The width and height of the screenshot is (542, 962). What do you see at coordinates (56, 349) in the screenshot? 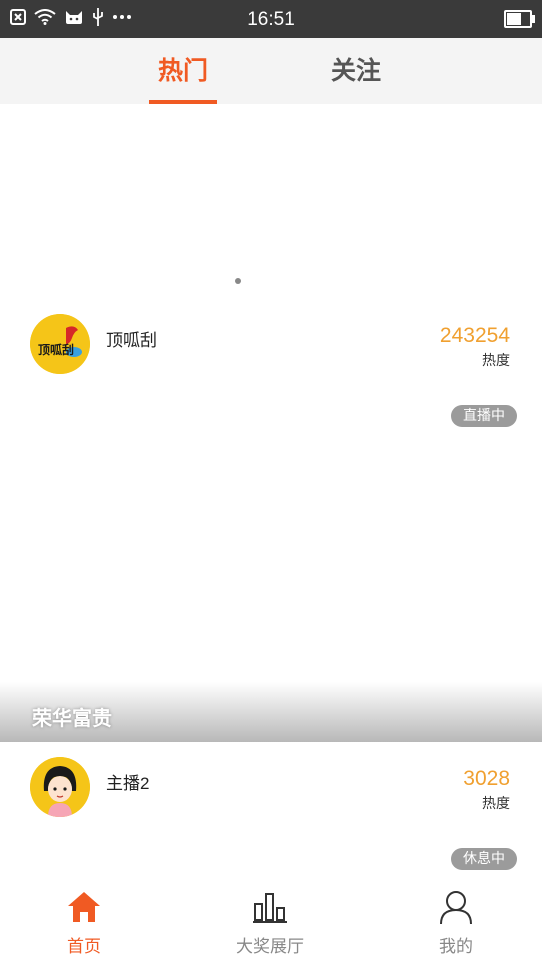
I see `logo-text: 顶呱刮` at bounding box center [56, 349].